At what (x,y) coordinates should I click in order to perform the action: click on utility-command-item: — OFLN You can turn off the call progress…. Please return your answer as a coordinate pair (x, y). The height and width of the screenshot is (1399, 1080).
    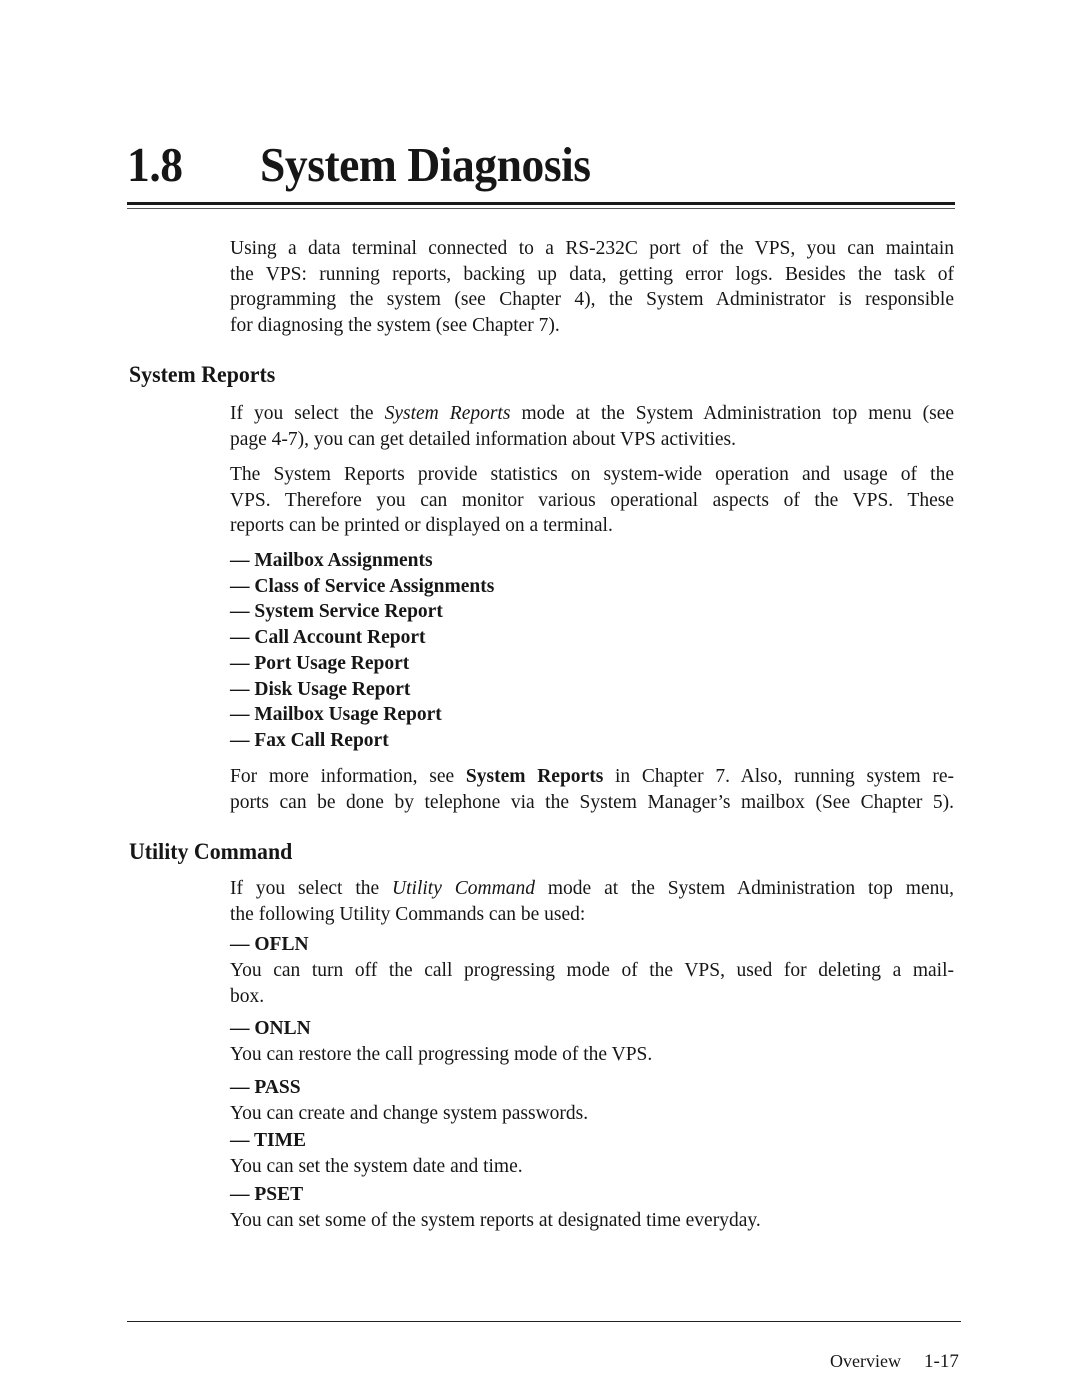
    Looking at the image, I should click on (592, 971).